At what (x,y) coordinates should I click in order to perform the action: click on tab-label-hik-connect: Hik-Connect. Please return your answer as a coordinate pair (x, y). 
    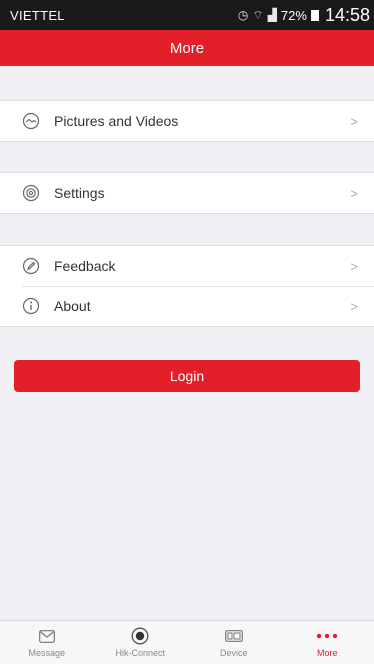
    Looking at the image, I should click on (140, 653).